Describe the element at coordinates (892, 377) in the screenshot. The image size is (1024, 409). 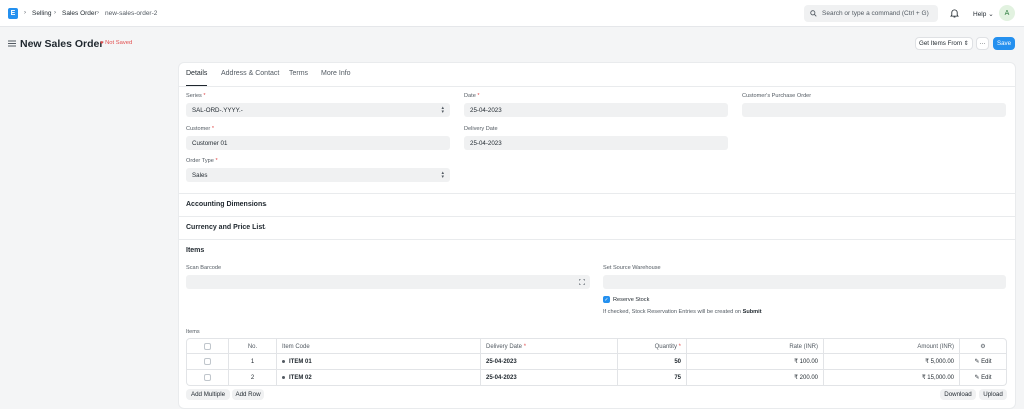
I see `row-amount: ₹ 15,000.00` at that location.